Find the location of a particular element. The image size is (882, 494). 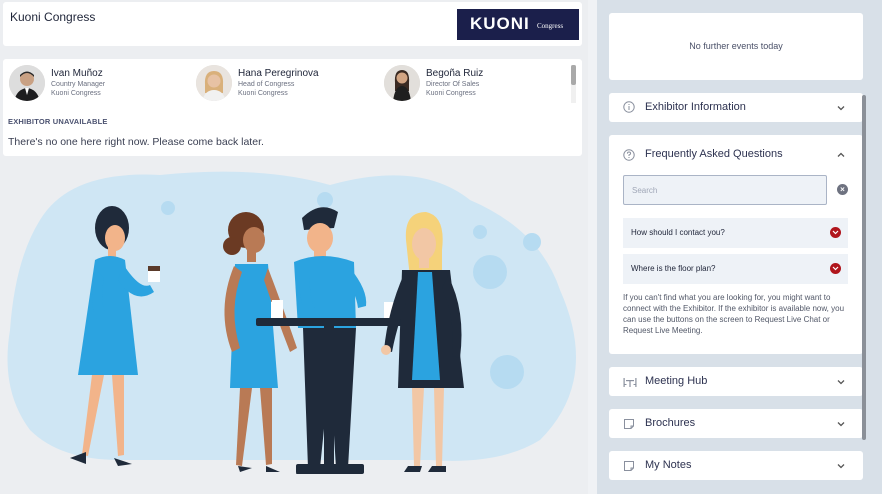

clear-search-icon: × is located at coordinates (842, 189).